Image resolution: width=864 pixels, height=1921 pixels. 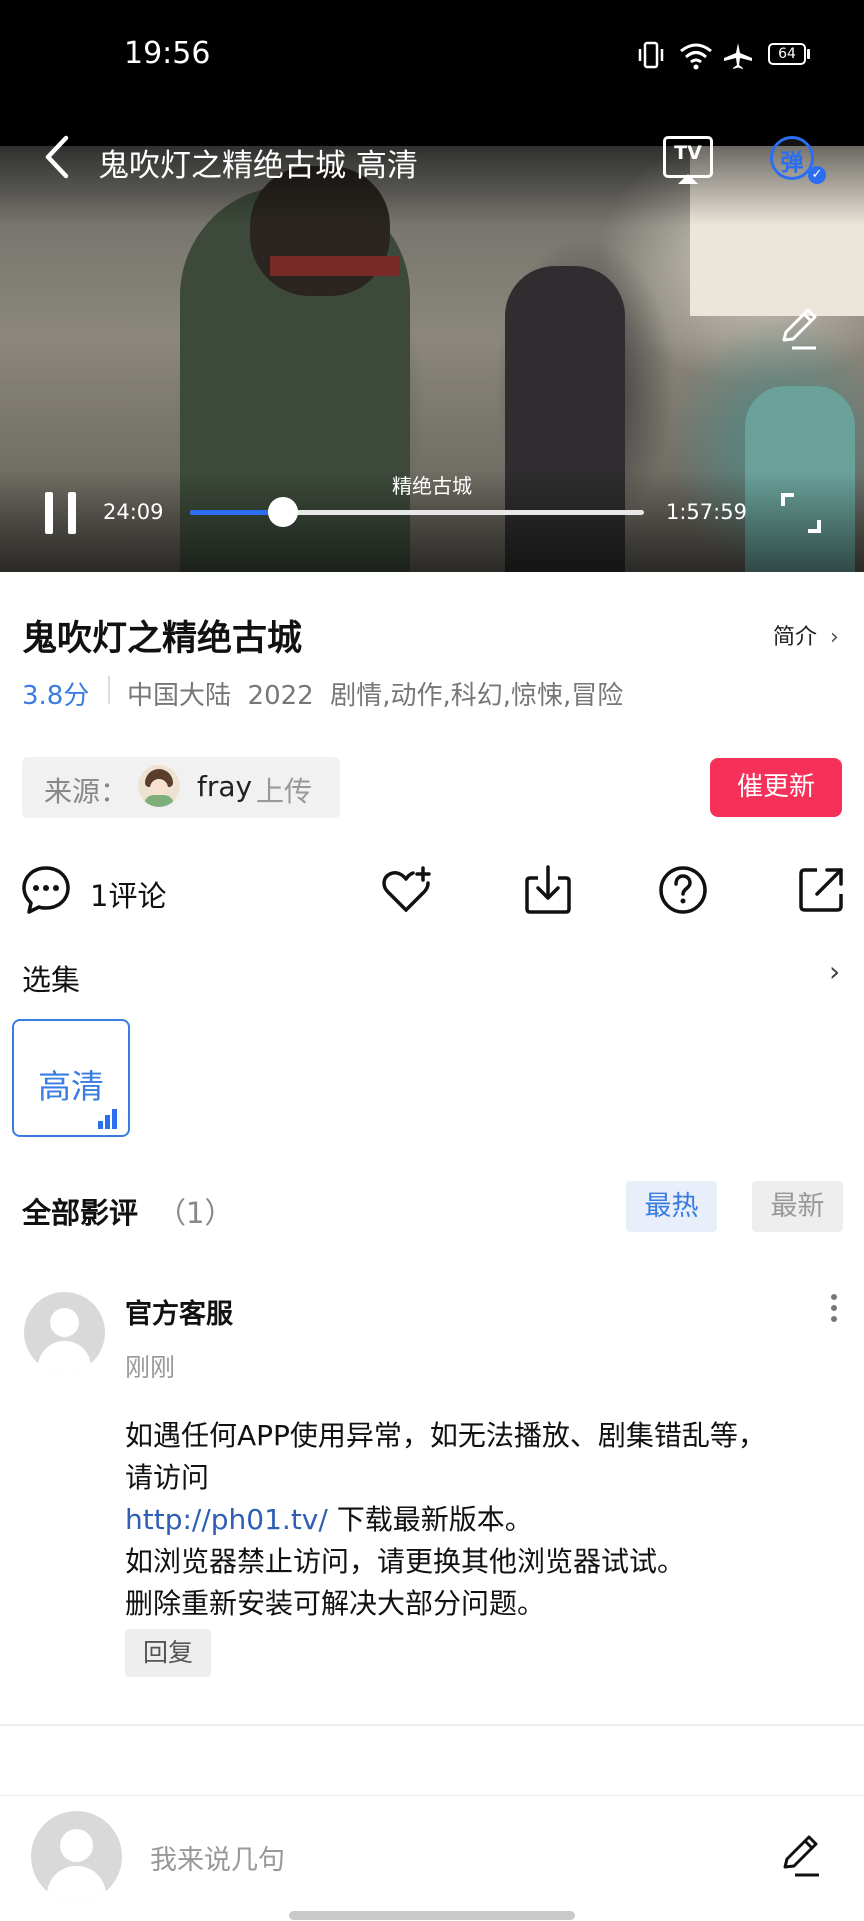 What do you see at coordinates (430, 1519) in the screenshot?
I see `review-text-suffix: 下载最新版本。` at bounding box center [430, 1519].